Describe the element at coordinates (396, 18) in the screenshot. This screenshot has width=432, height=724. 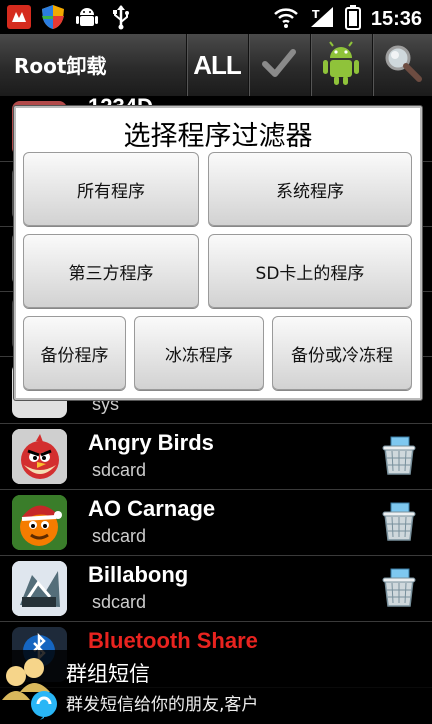
I see `status-time: 15:36` at that location.